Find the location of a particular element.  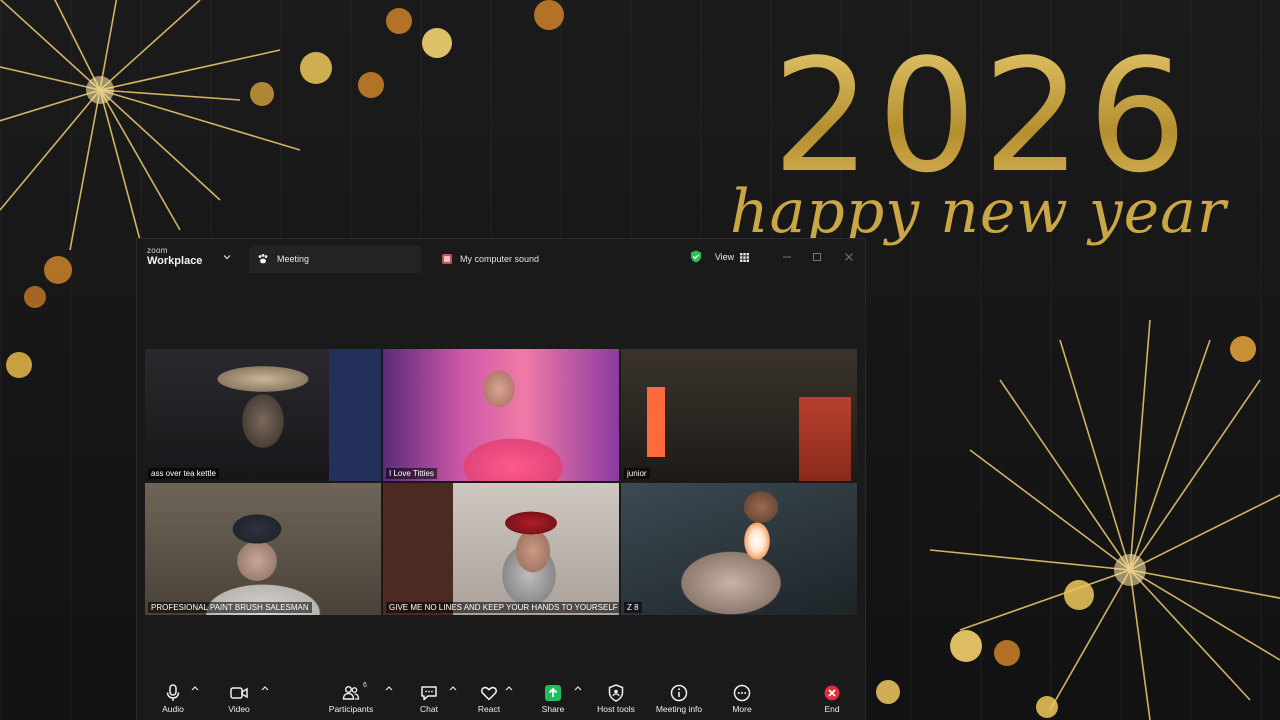

participant-name: ass over tea kettle is located at coordinates (183, 473).